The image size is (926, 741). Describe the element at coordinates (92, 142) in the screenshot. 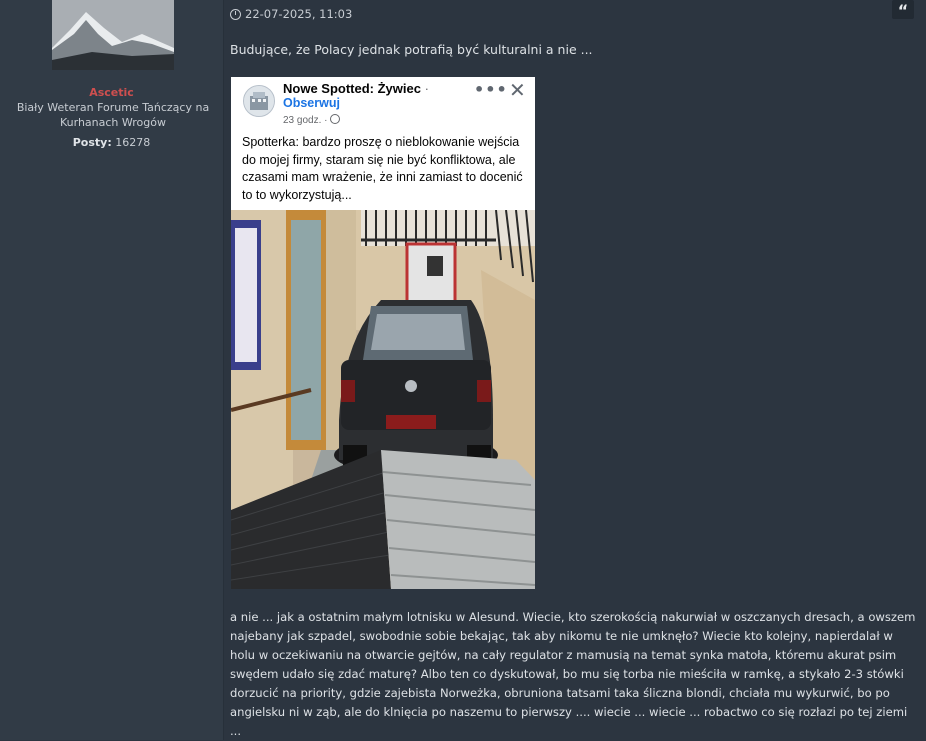

I see `post-count-label: Posty:` at that location.